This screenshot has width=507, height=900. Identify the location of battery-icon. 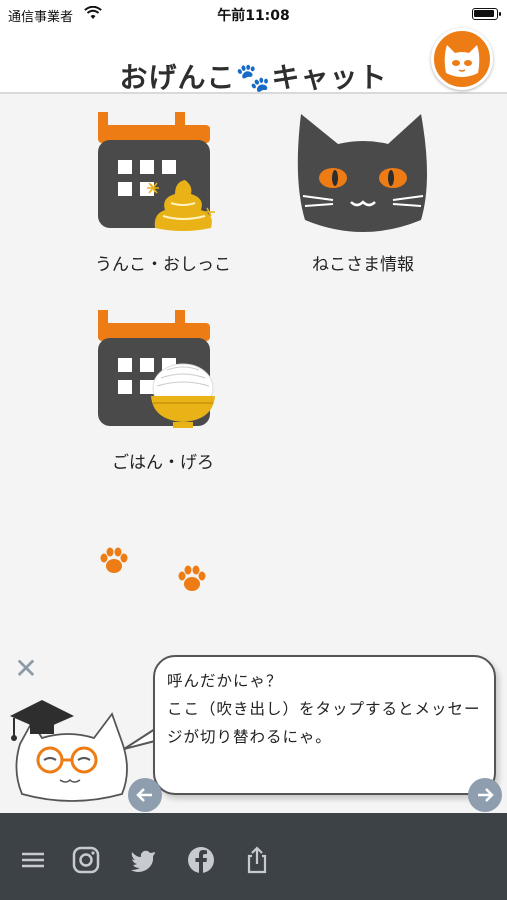
(486, 14).